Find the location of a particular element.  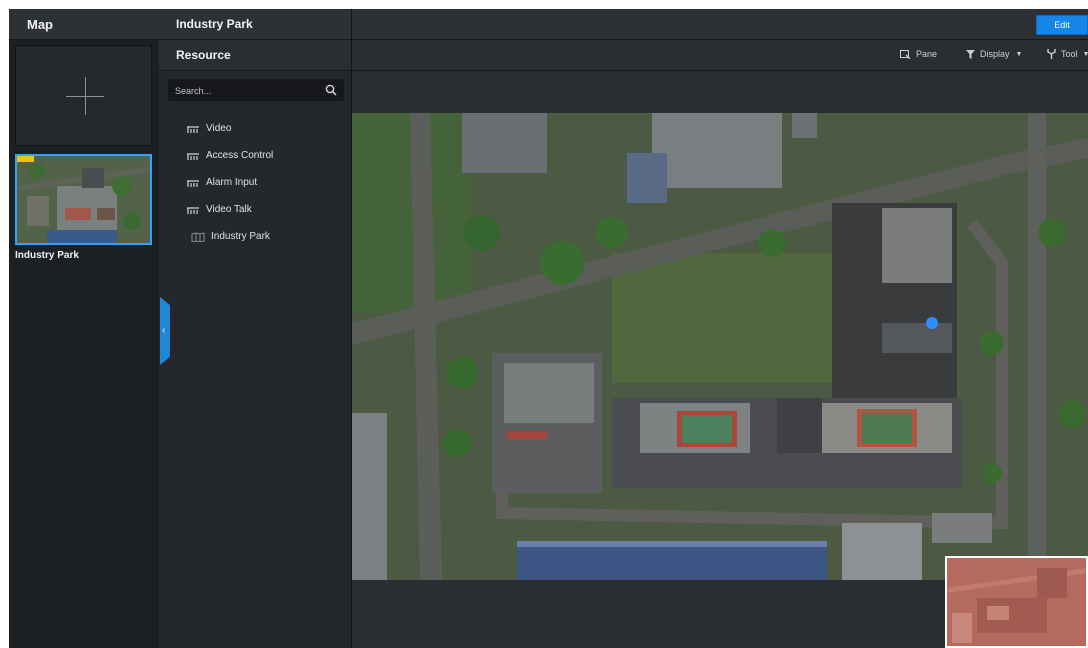

map-thumbnail is located at coordinates (83, 199).